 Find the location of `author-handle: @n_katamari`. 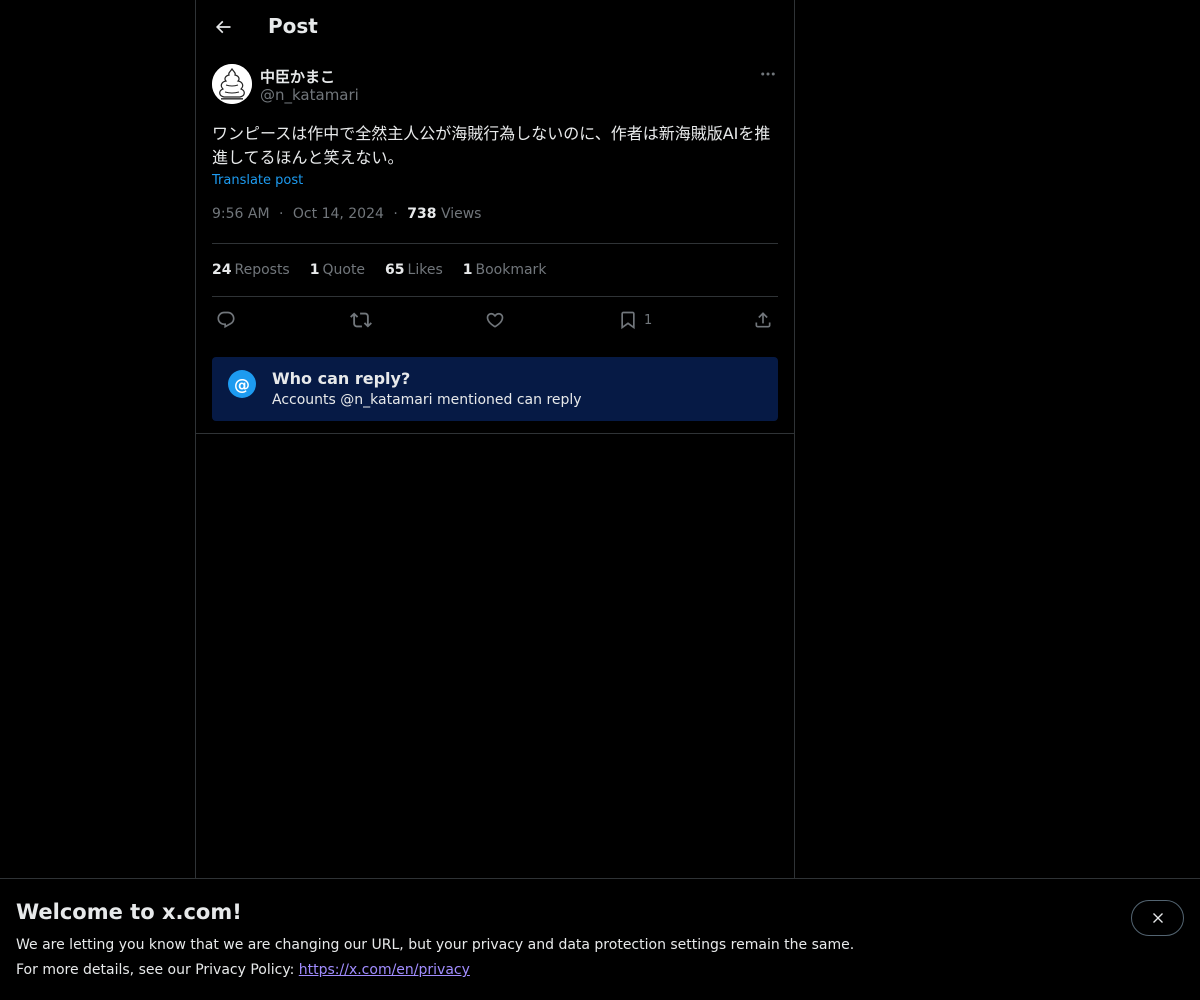

author-handle: @n_katamari is located at coordinates (309, 95).